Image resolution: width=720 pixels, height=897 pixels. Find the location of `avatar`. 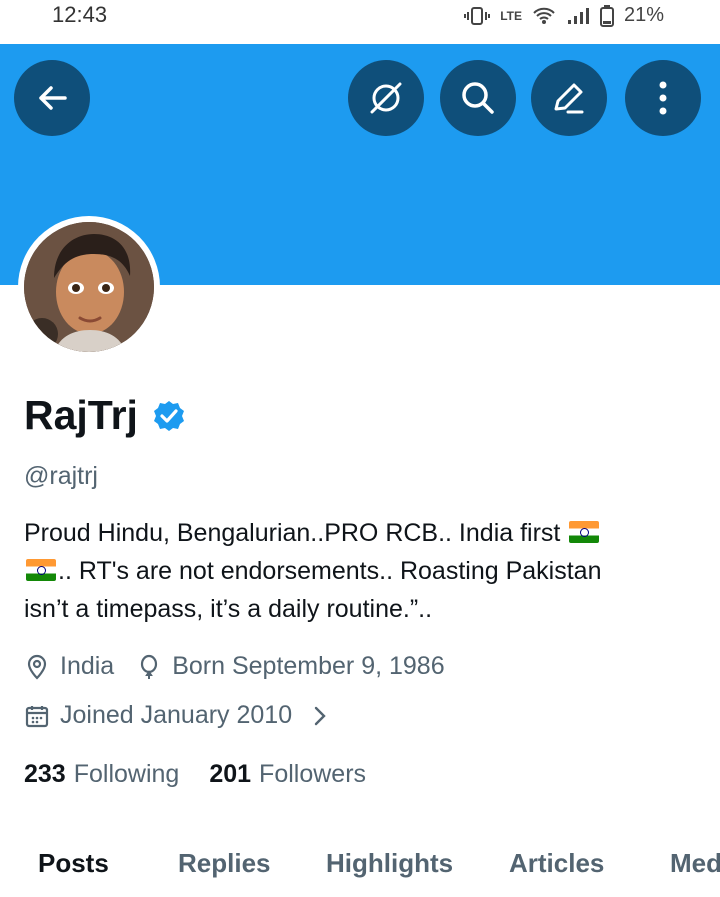

avatar is located at coordinates (89, 287).